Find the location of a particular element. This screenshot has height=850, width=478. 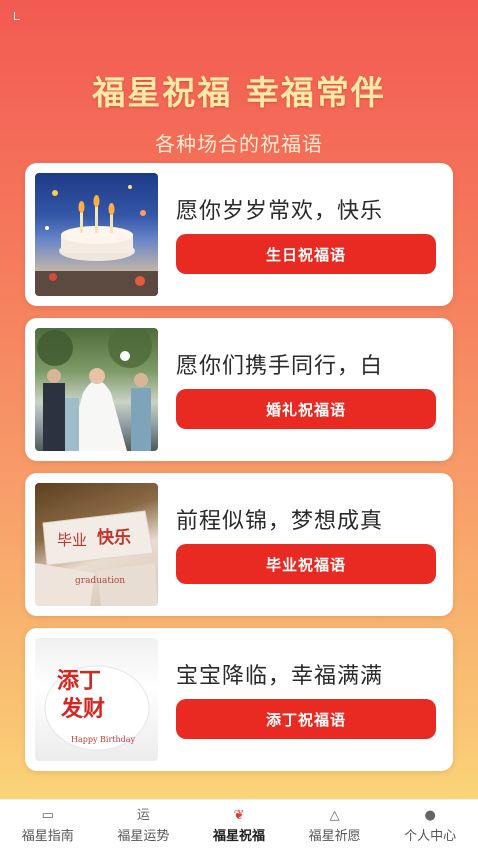

chat-icon: ● is located at coordinates (430, 815).